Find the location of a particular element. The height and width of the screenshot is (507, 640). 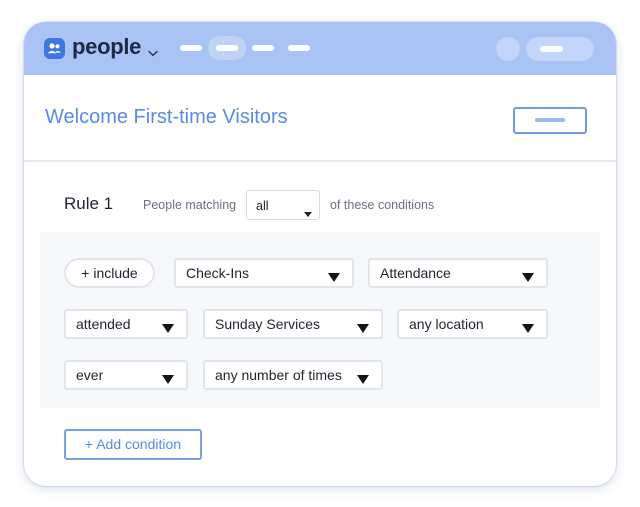

event-select: Sunday Services is located at coordinates (293, 324).